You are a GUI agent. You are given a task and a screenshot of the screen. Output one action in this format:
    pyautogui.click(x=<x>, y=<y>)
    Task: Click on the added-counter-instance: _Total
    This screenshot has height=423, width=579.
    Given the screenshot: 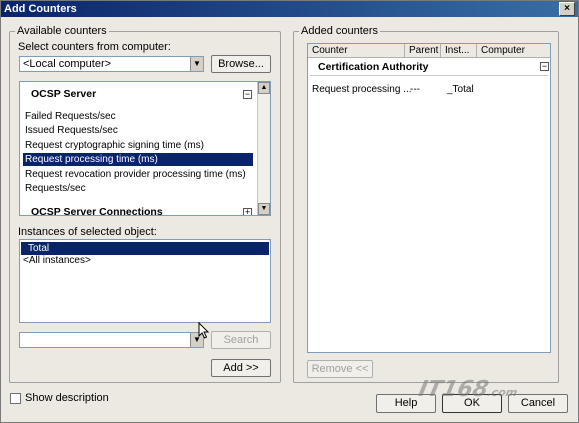 What is the action you would take?
    pyautogui.click(x=460, y=89)
    